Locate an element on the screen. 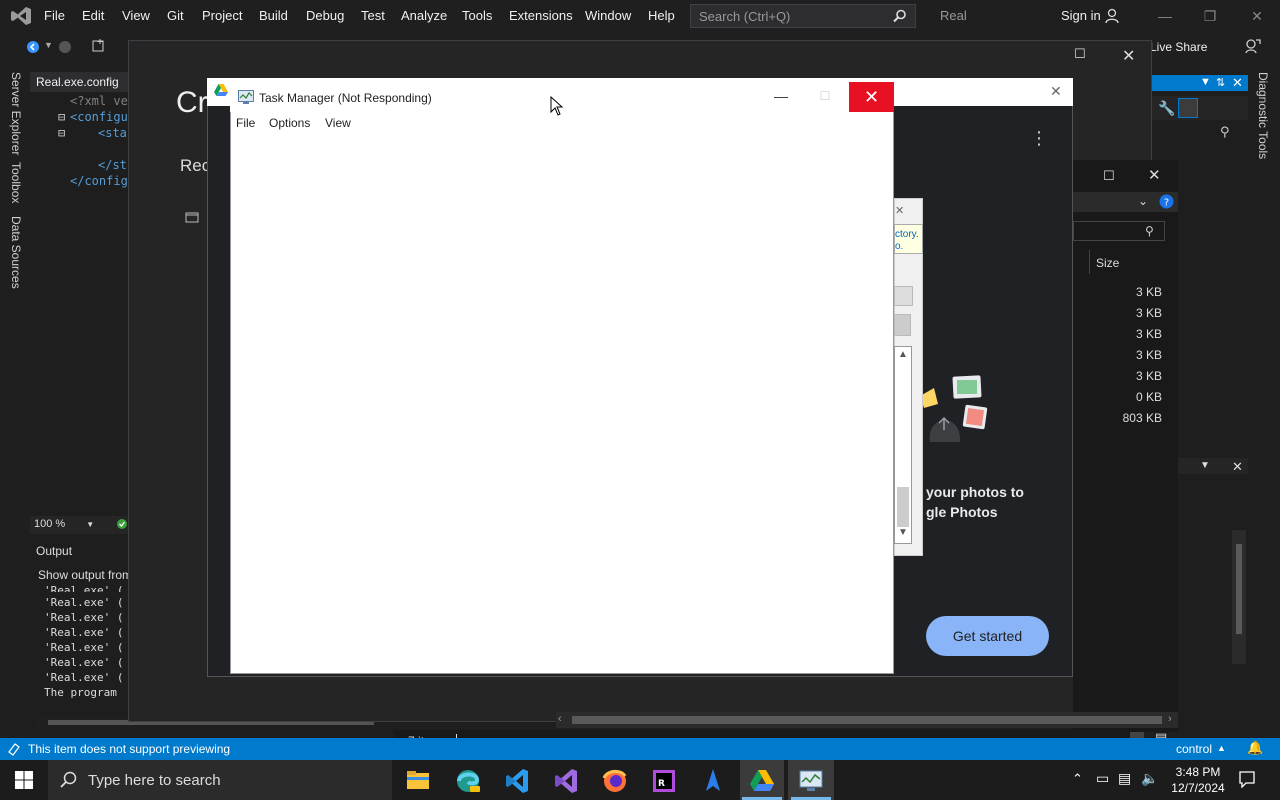 The width and height of the screenshot is (1280, 800). menu-view: View is located at coordinates (136, 15).